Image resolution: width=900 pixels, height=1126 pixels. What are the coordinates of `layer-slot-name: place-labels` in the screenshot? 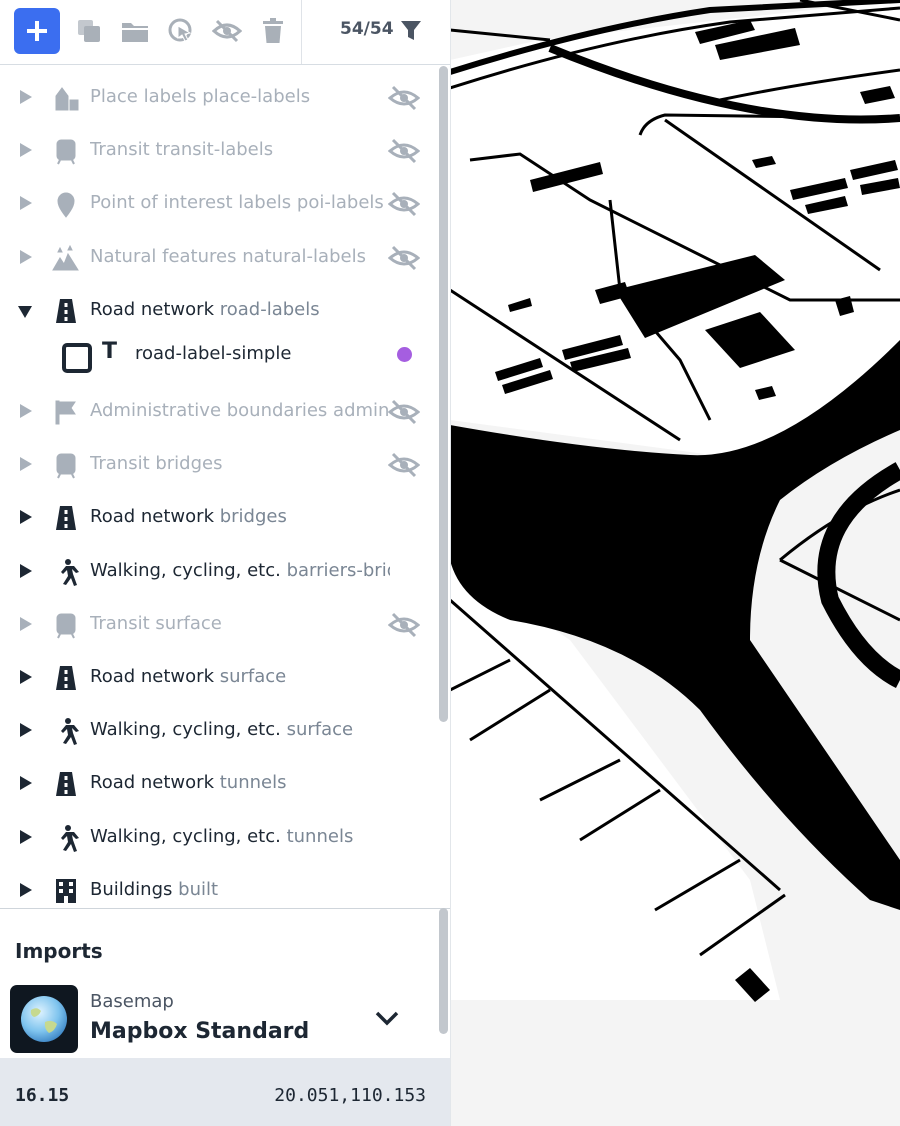 It's located at (256, 96).